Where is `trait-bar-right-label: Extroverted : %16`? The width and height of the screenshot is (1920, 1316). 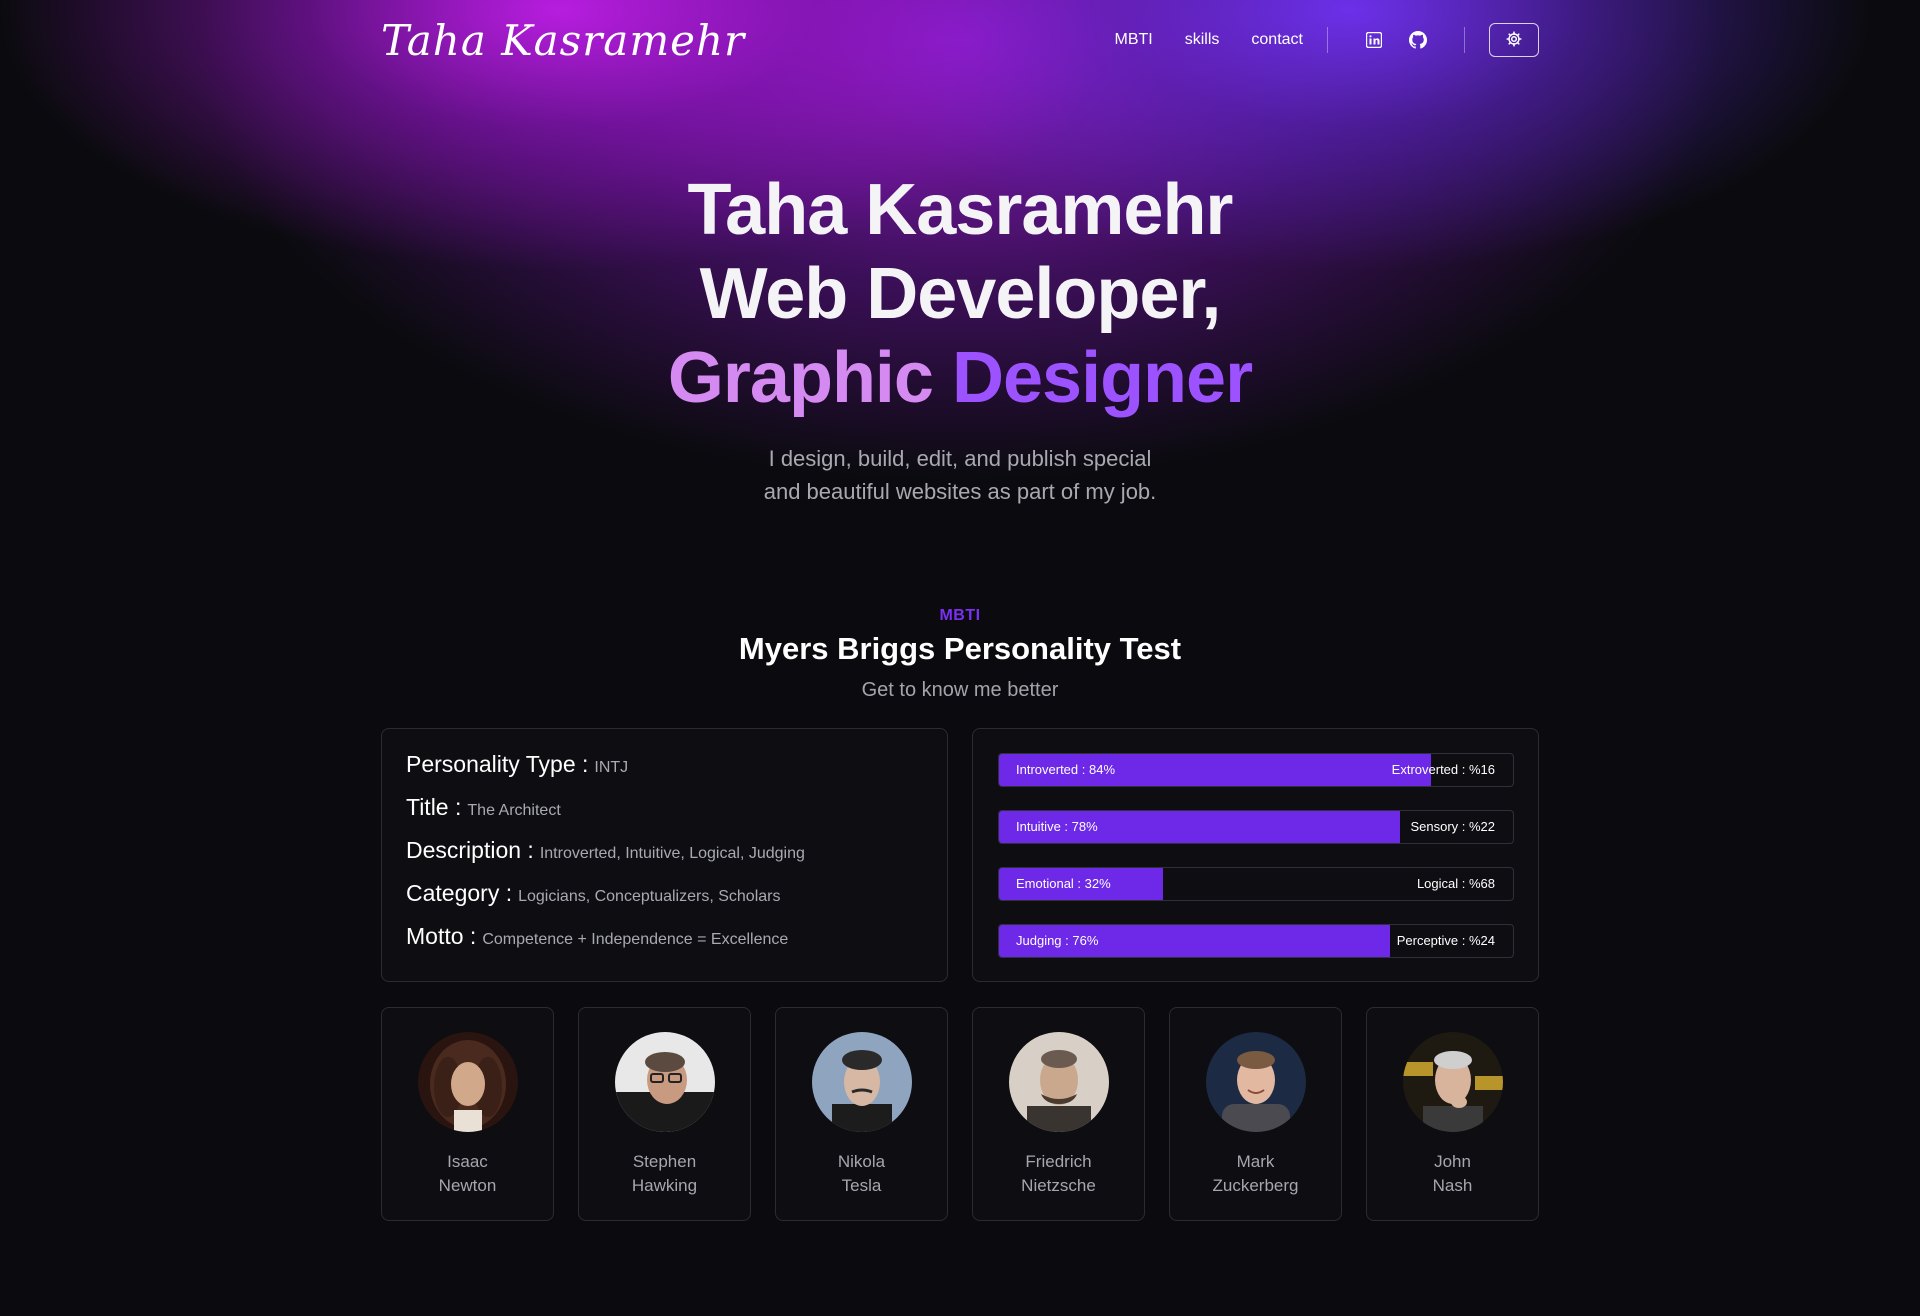
trait-bar-right-label: Extroverted : %16 is located at coordinates (1443, 769).